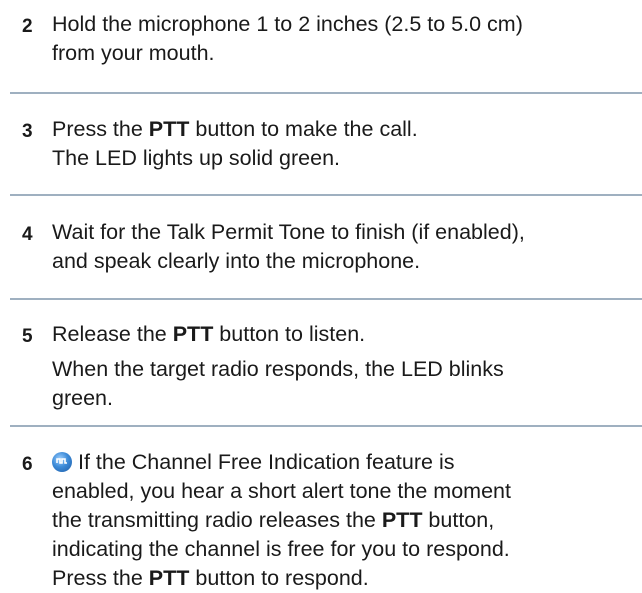 This screenshot has height=593, width=642. I want to click on step-line: from your mouth., so click(133, 53).